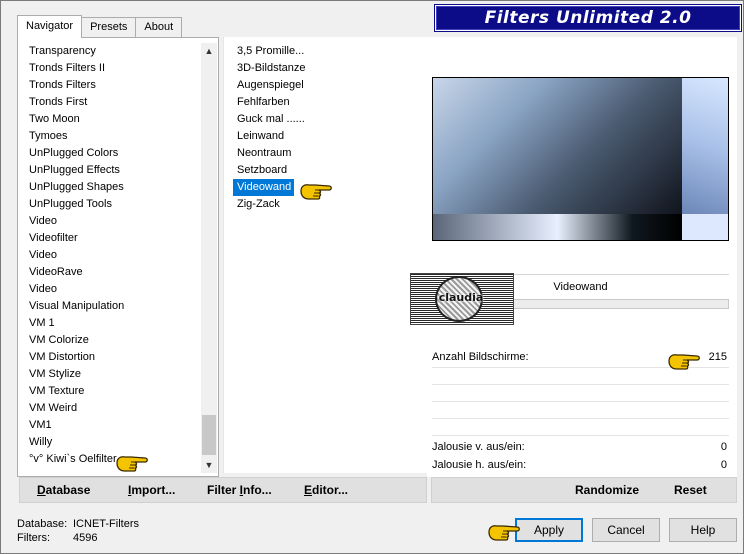 This screenshot has height=554, width=744. What do you see at coordinates (323, 153) in the screenshot?
I see `filter-item: Neontraum` at bounding box center [323, 153].